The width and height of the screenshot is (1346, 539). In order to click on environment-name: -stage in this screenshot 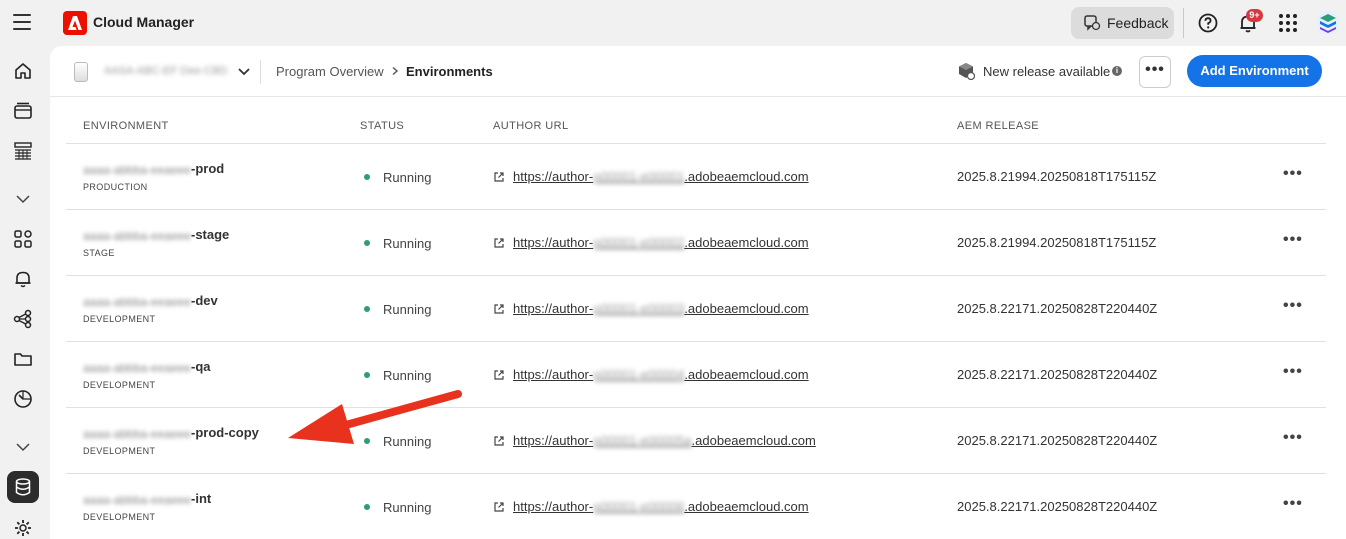, I will do `click(210, 234)`.